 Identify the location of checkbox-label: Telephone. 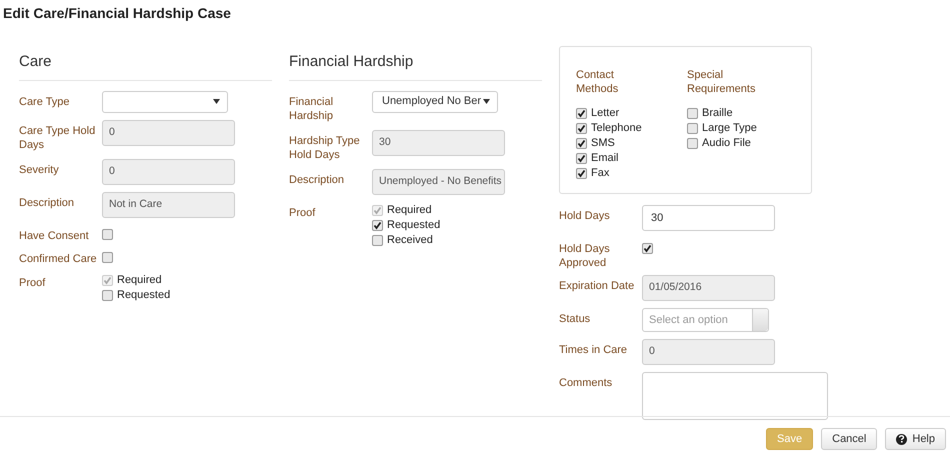
(616, 128).